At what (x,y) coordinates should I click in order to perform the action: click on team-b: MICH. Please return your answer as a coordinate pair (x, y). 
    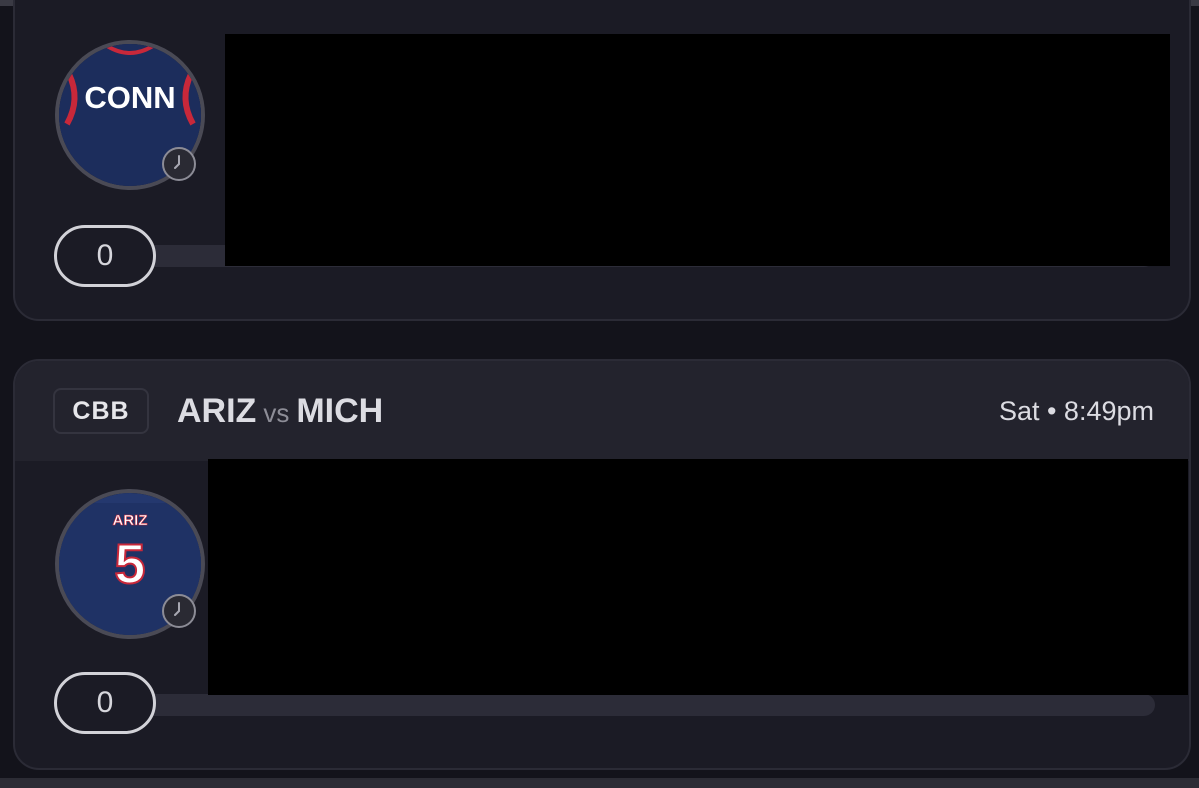
    Looking at the image, I should click on (340, 411).